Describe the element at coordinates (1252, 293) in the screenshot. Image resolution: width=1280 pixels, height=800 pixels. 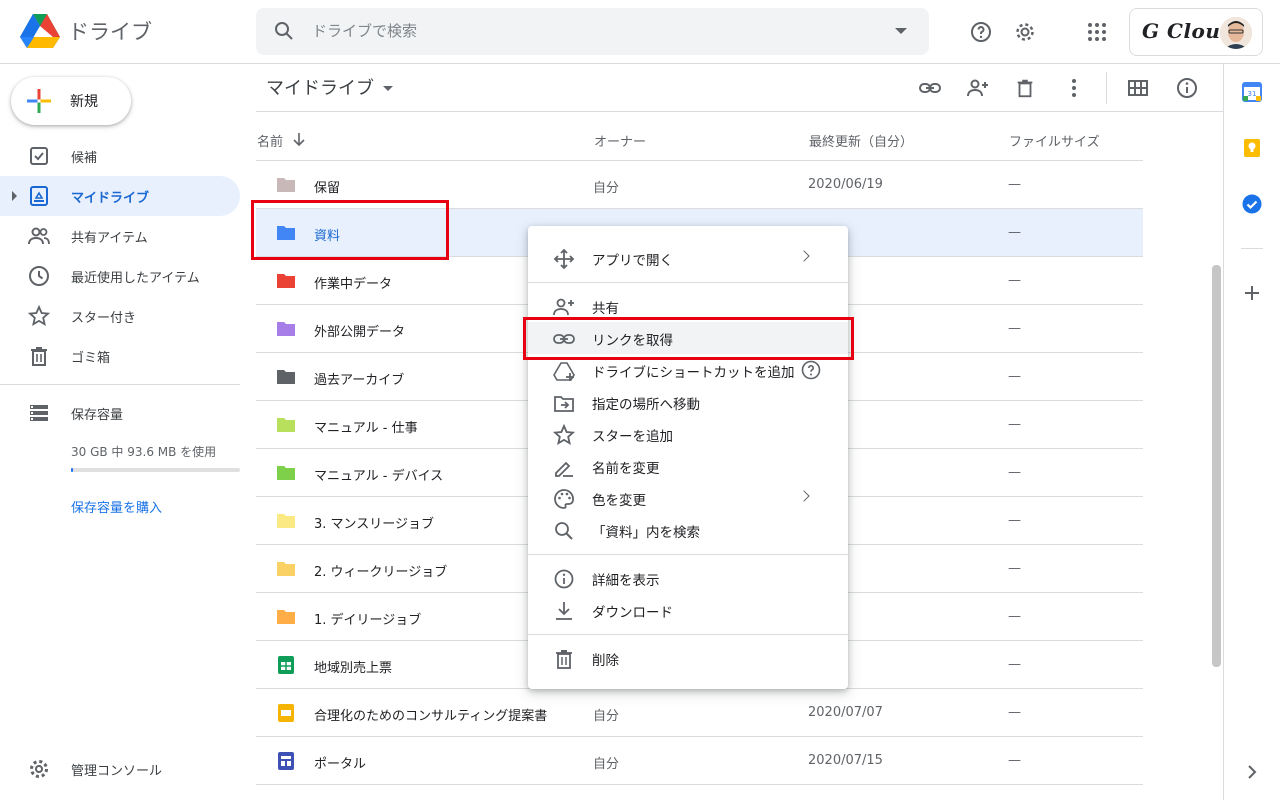
I see `add-addon-plus-icon` at that location.